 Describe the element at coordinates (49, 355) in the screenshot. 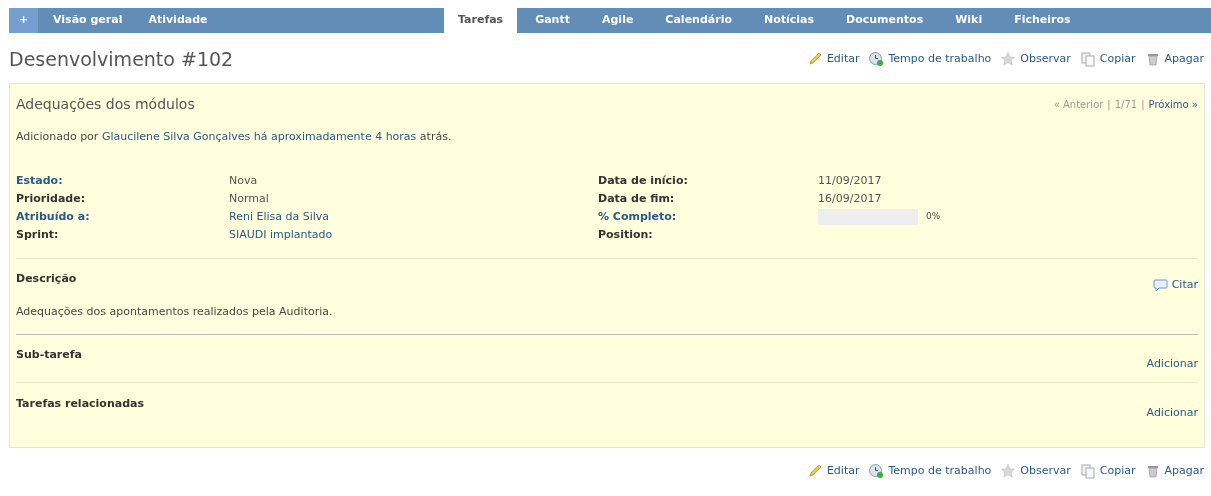

I see `section-heading: Sub-tarefa` at that location.